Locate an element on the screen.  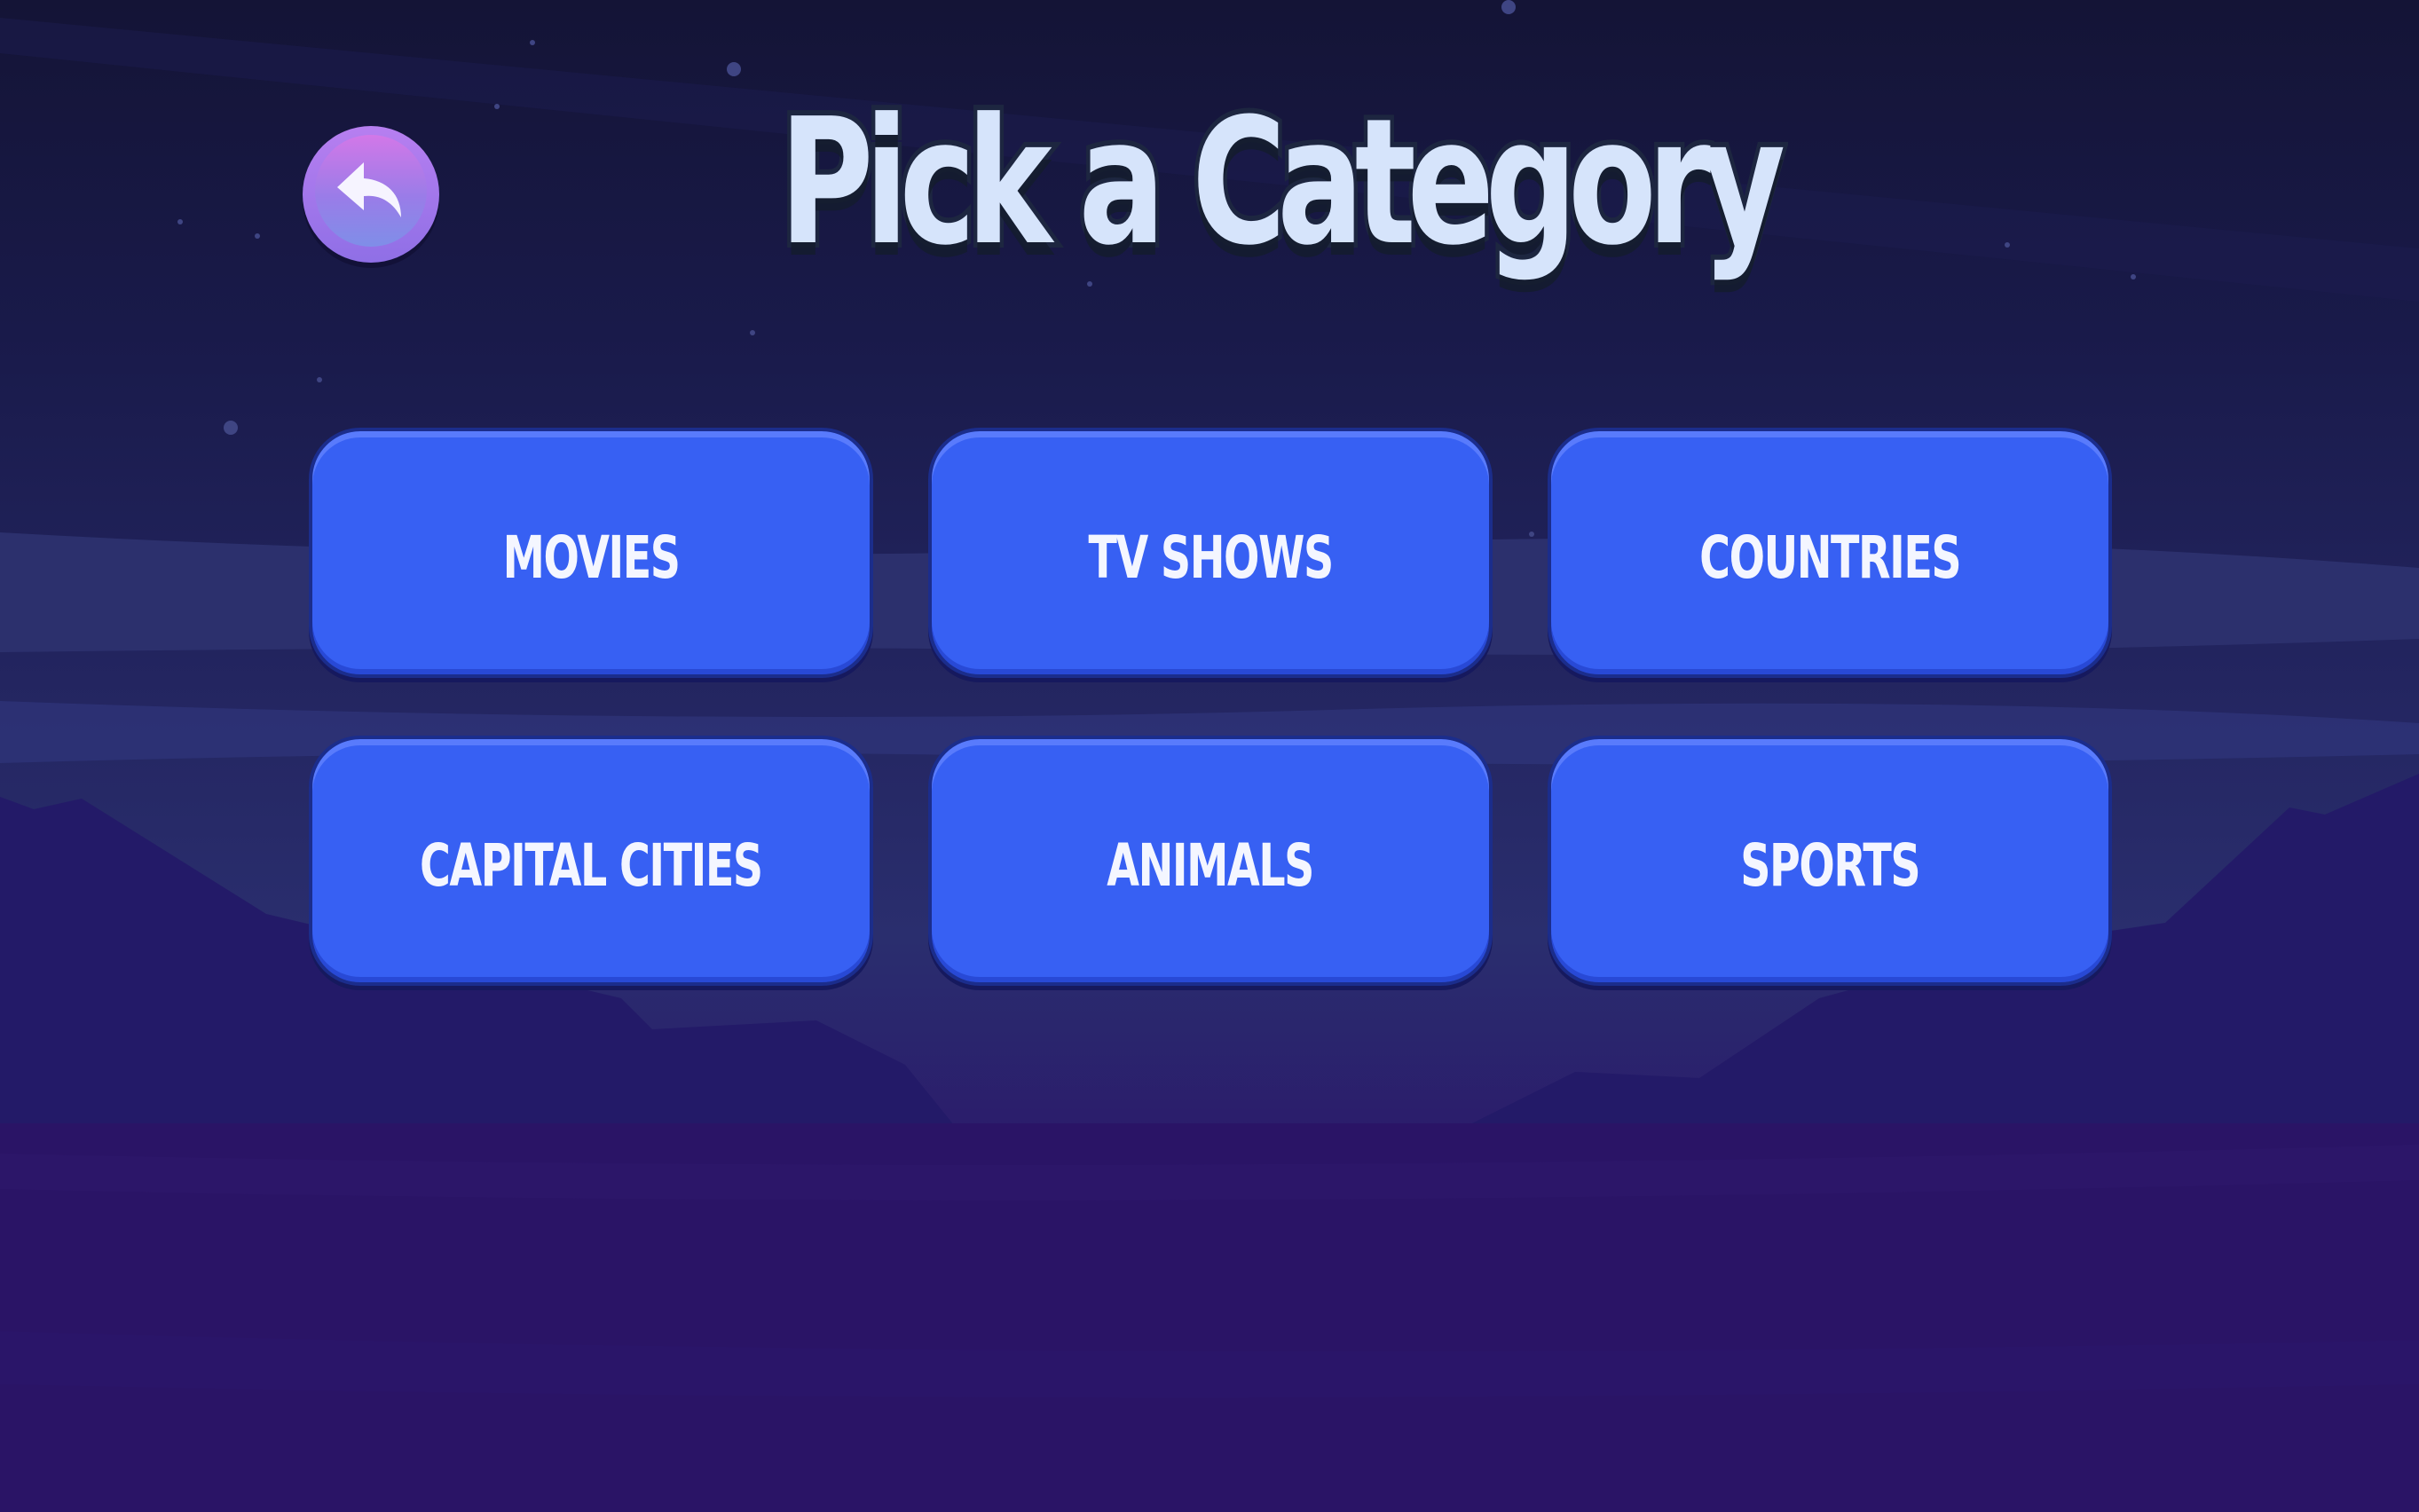
category-button-sports: SPORTS is located at coordinates (1830, 861).